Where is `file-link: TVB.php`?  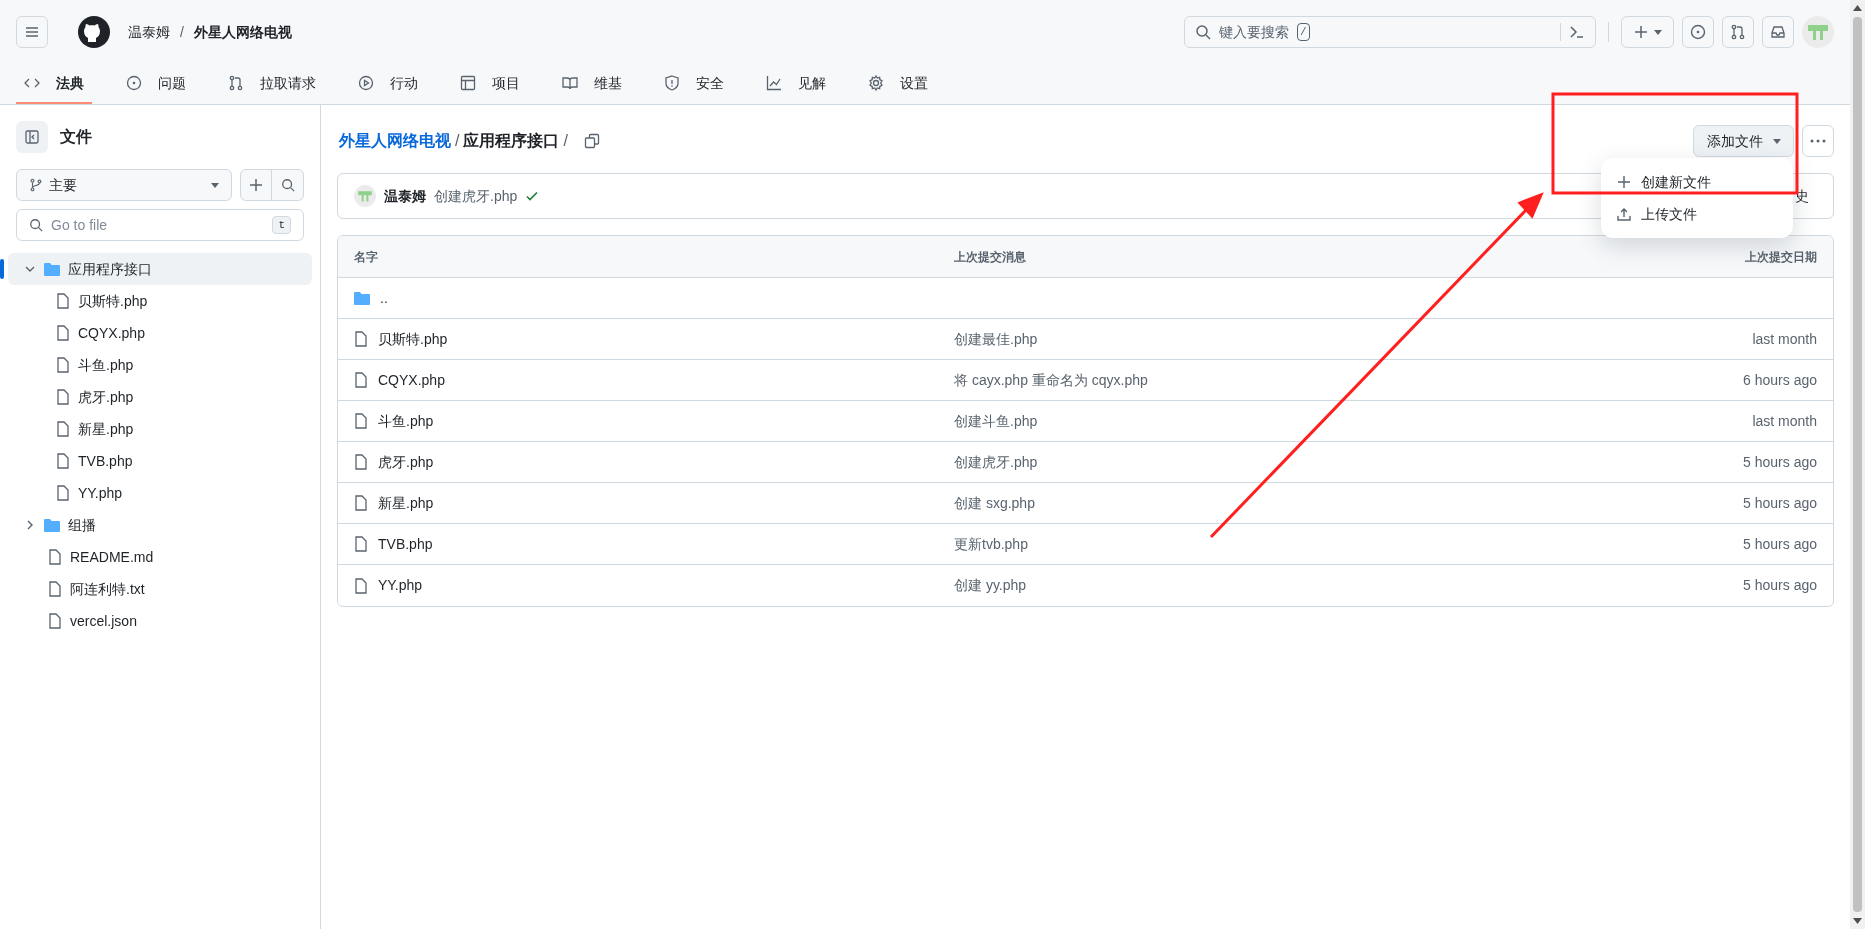
file-link: TVB.php is located at coordinates (405, 544).